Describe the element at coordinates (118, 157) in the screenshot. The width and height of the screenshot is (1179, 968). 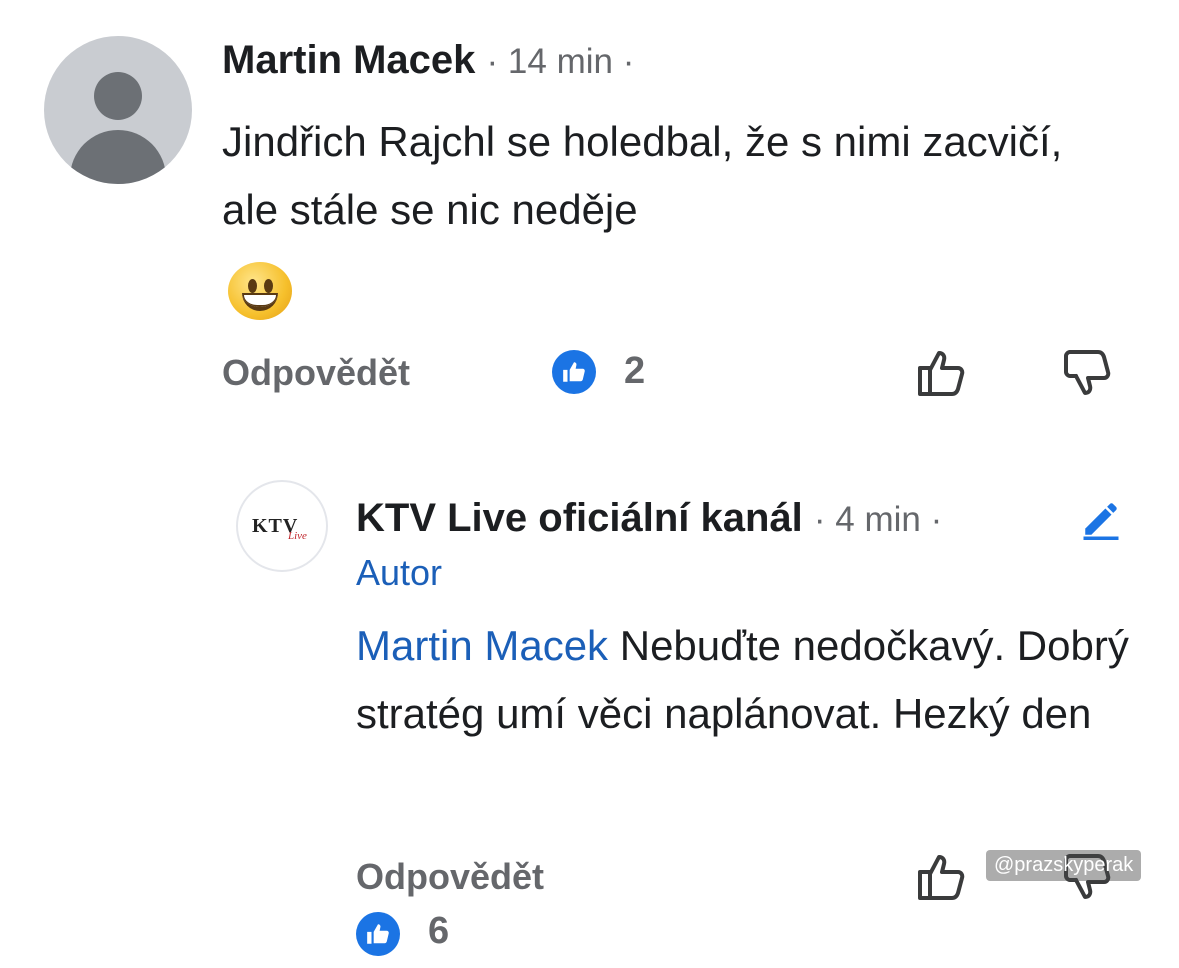
I see `avatar-body` at that location.